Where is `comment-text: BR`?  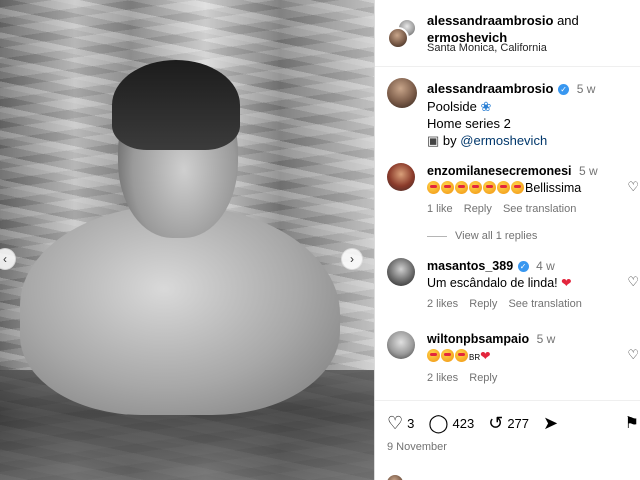
comment-text: BR is located at coordinates (475, 357).